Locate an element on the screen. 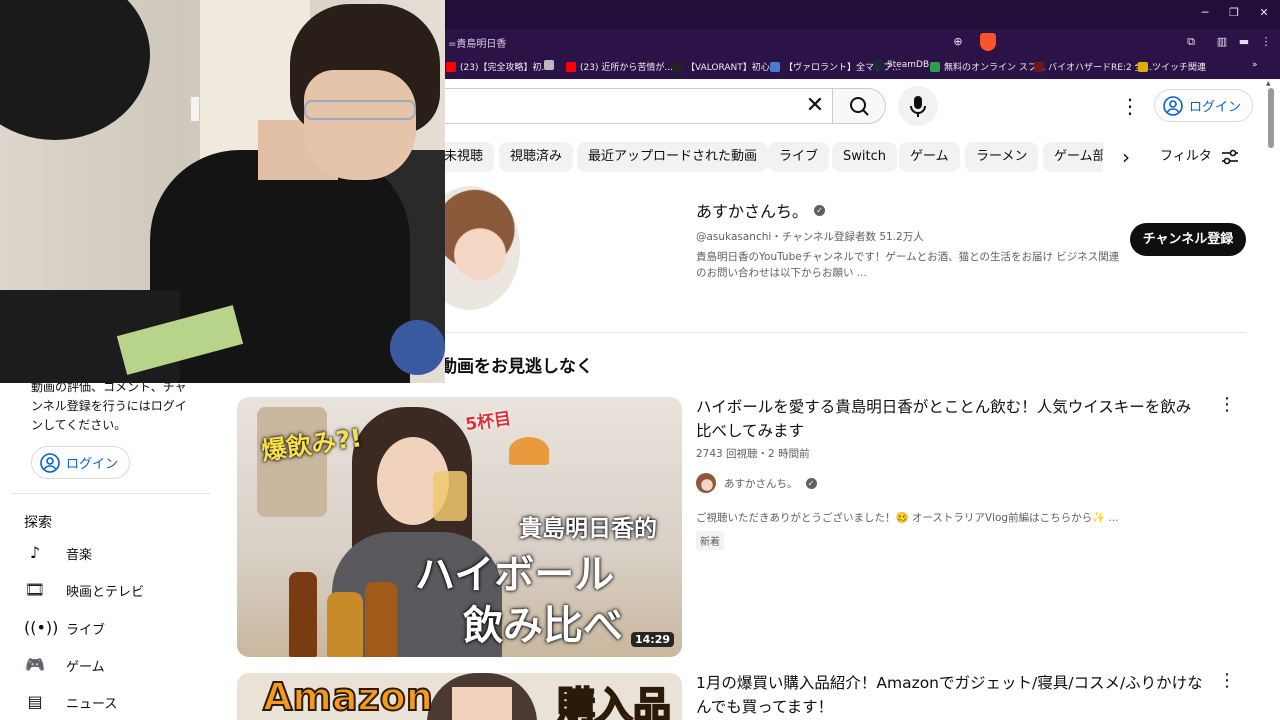  sidebar-item-live: ((•)) ライブ is located at coordinates (64, 628).